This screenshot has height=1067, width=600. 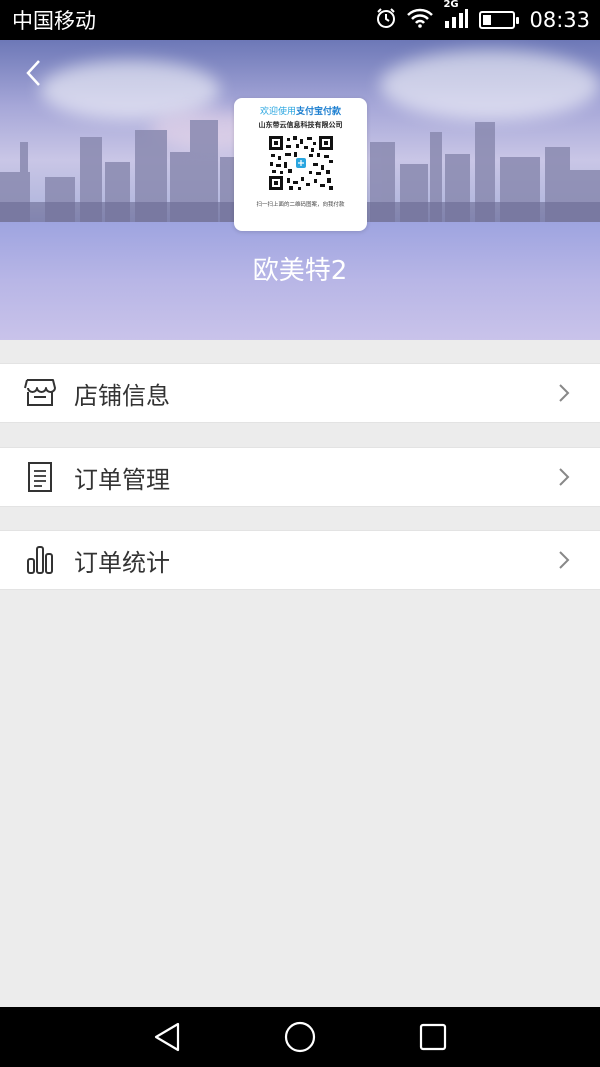 I want to click on nav-recents-button, so click(x=433, y=1037).